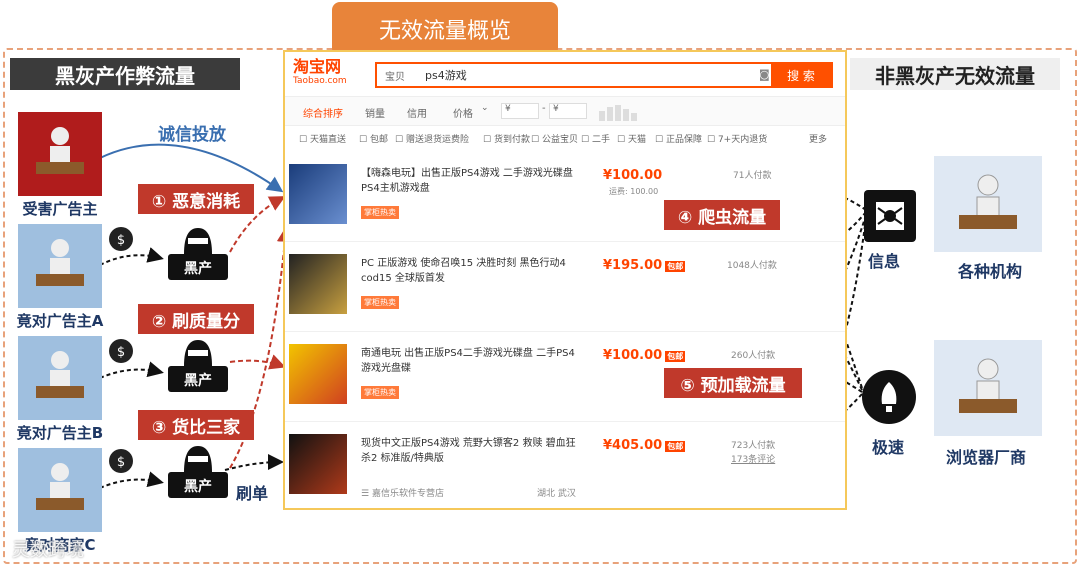 The height and width of the screenshot is (567, 1080). I want to click on price-dash: -, so click(544, 108).